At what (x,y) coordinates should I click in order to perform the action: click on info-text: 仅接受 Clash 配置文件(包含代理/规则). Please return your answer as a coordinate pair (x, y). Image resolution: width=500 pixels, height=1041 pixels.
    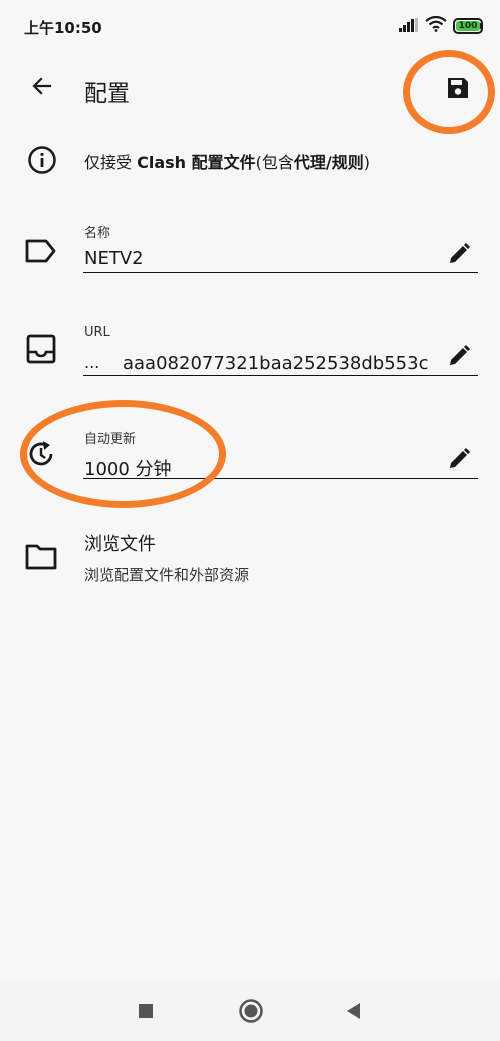
    Looking at the image, I should click on (227, 162).